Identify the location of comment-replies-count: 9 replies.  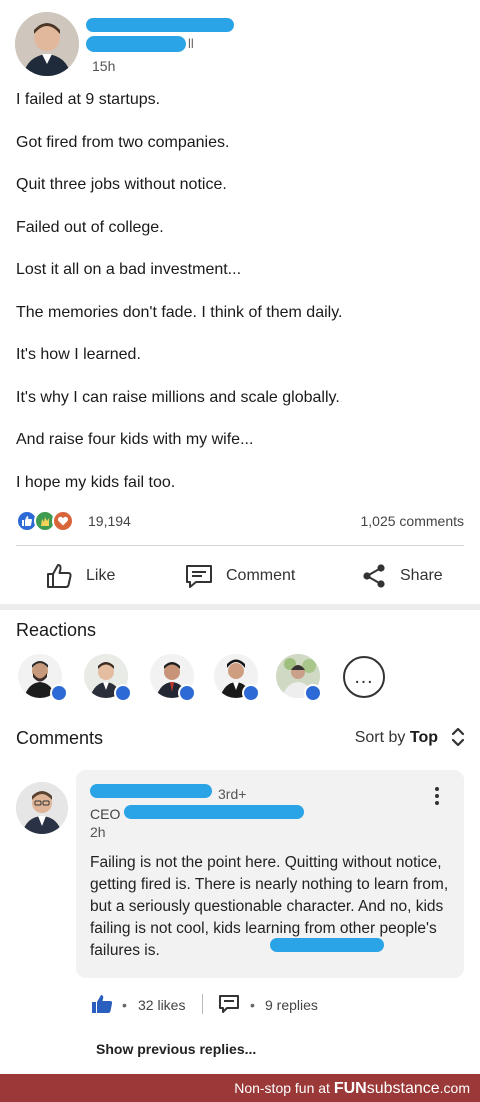
(291, 1005).